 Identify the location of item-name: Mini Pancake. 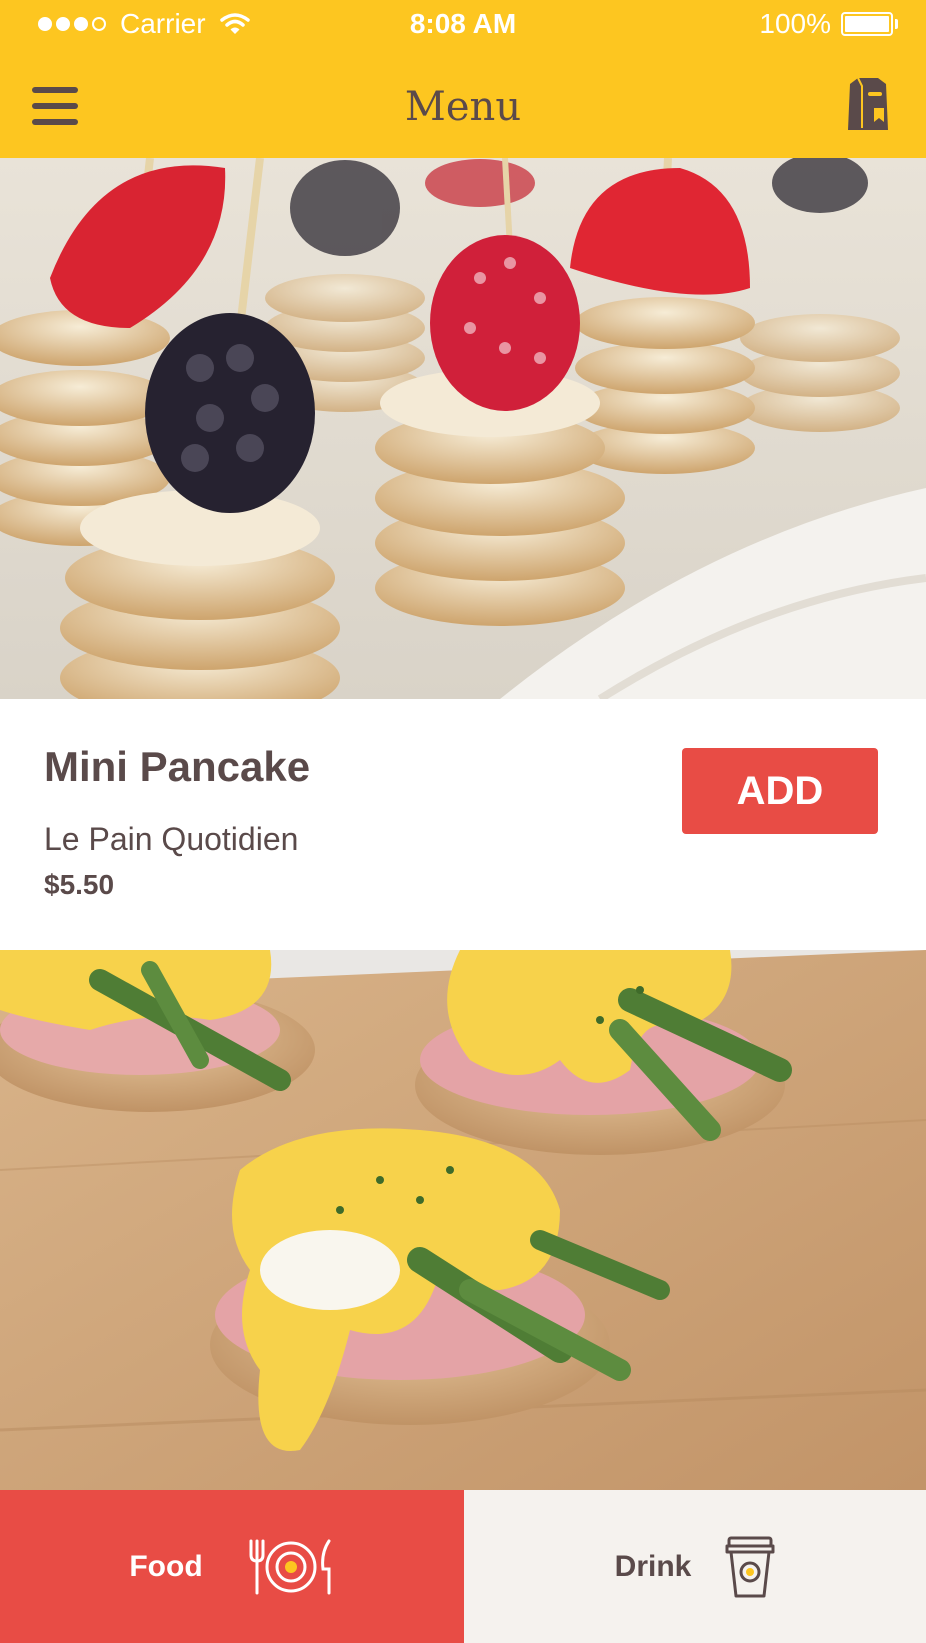
(177, 766).